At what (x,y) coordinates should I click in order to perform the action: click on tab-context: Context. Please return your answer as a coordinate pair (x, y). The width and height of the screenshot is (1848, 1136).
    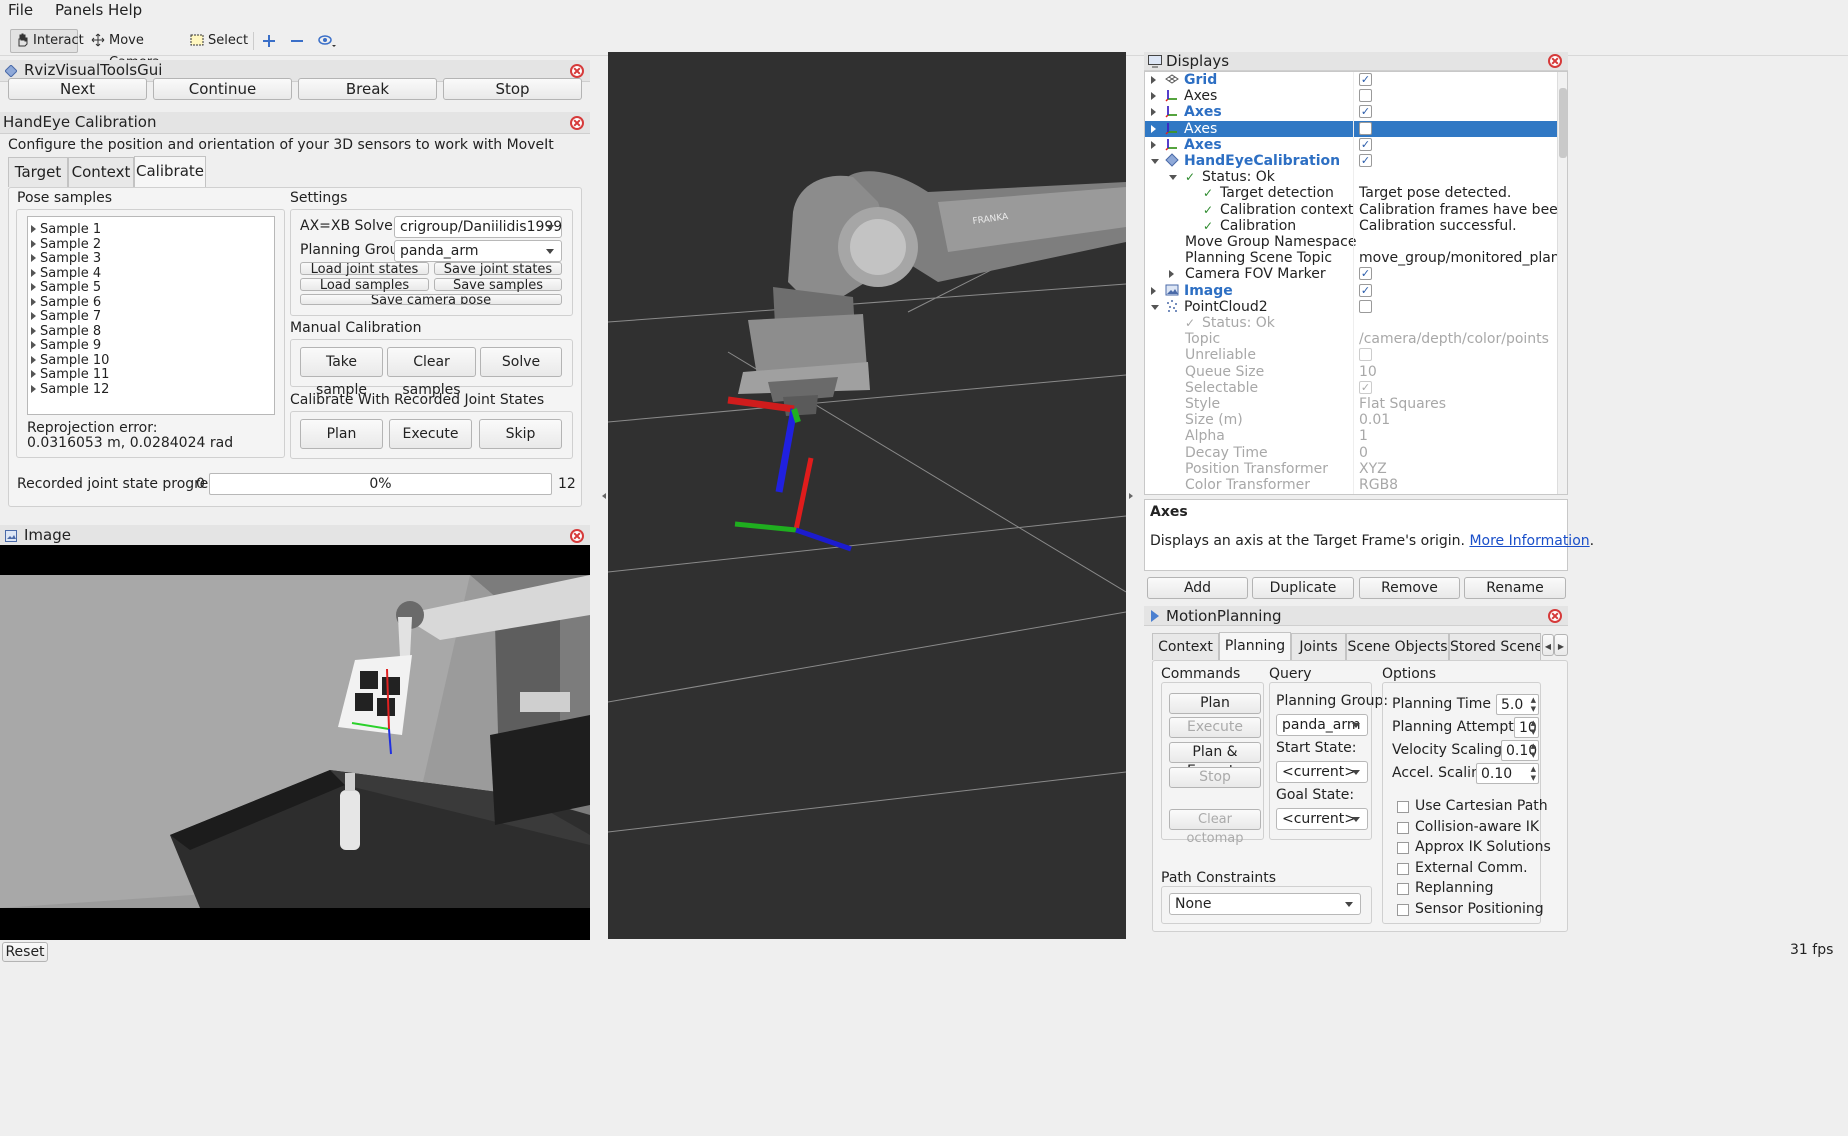
    Looking at the image, I should click on (101, 172).